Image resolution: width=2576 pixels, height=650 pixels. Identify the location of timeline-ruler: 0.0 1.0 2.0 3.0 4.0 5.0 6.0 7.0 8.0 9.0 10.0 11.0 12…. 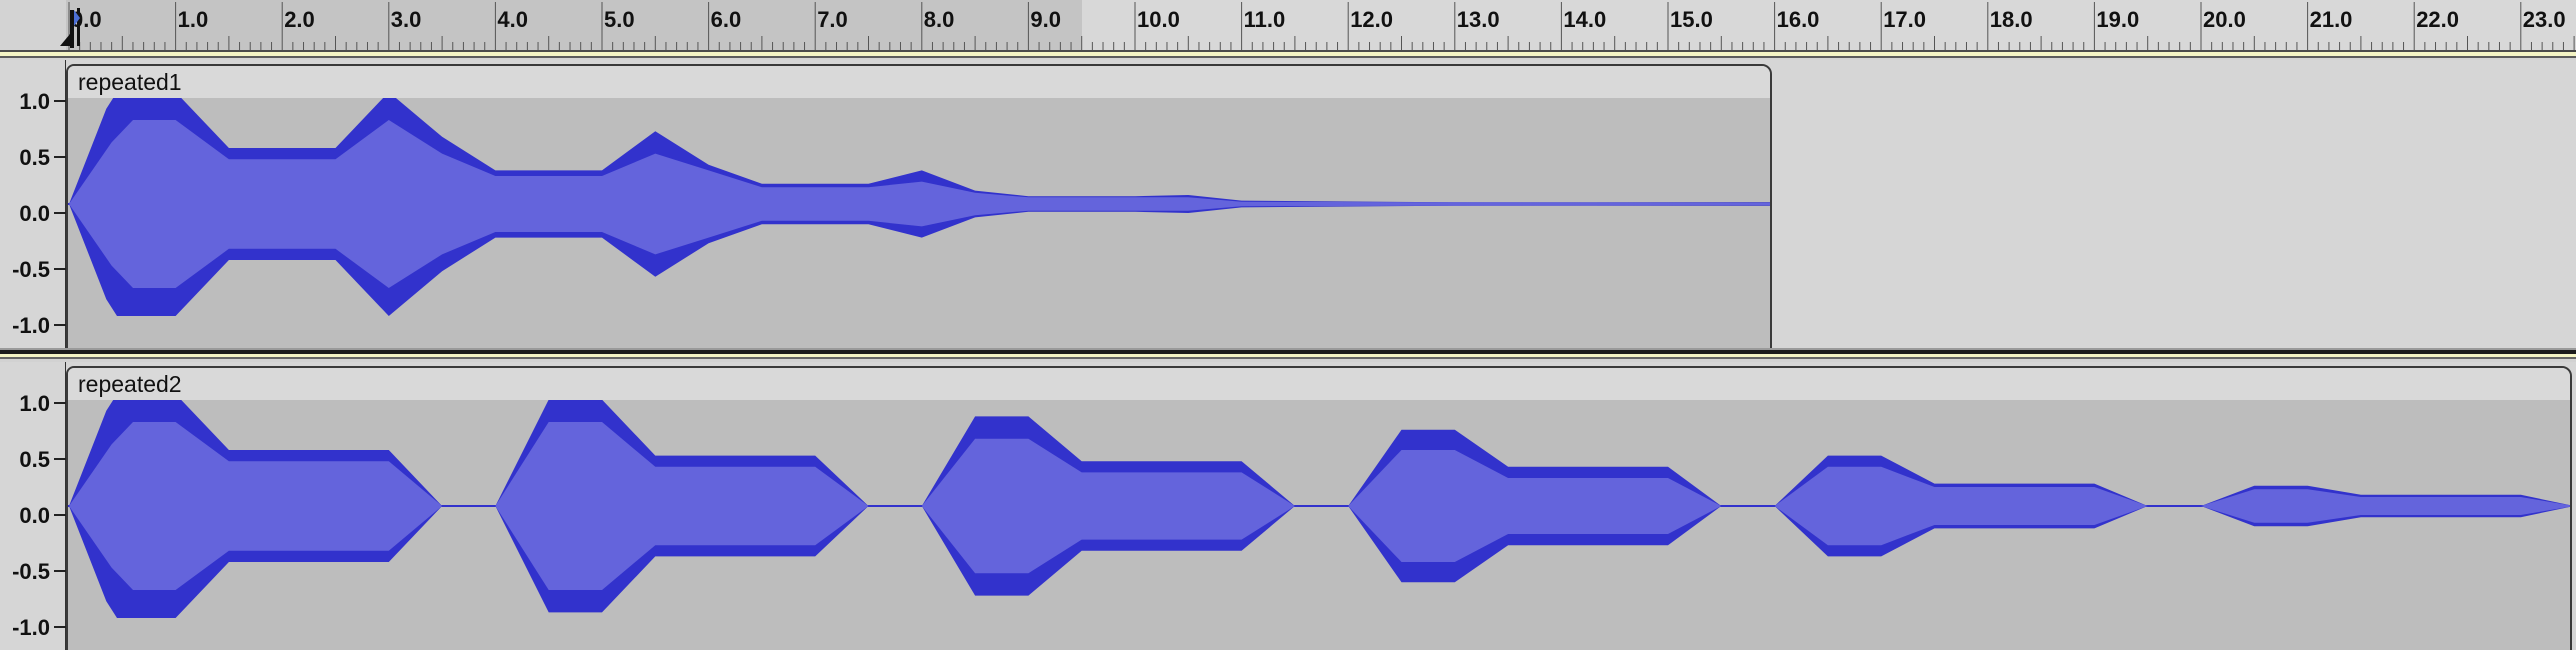
(1288, 25).